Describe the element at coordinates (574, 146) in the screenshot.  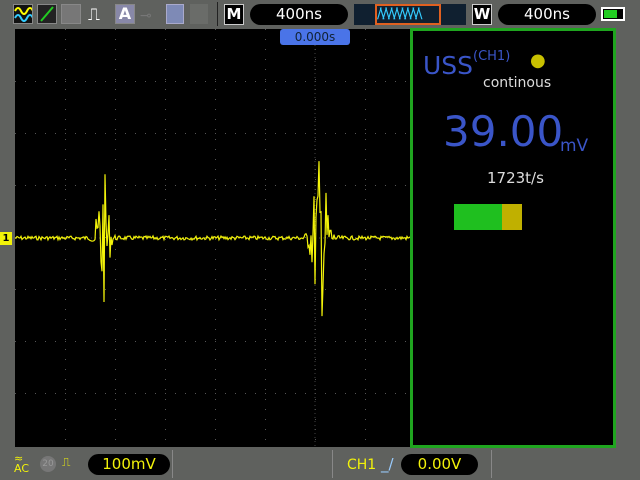
I see `measurement-unit: mV` at that location.